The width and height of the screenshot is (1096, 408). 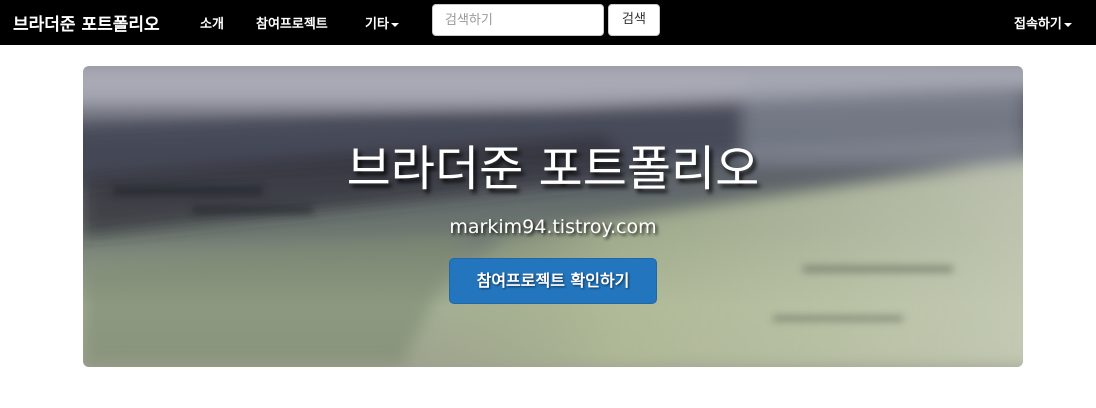 What do you see at coordinates (292, 22) in the screenshot?
I see `nav-link-projects: 참여프로젝트` at bounding box center [292, 22].